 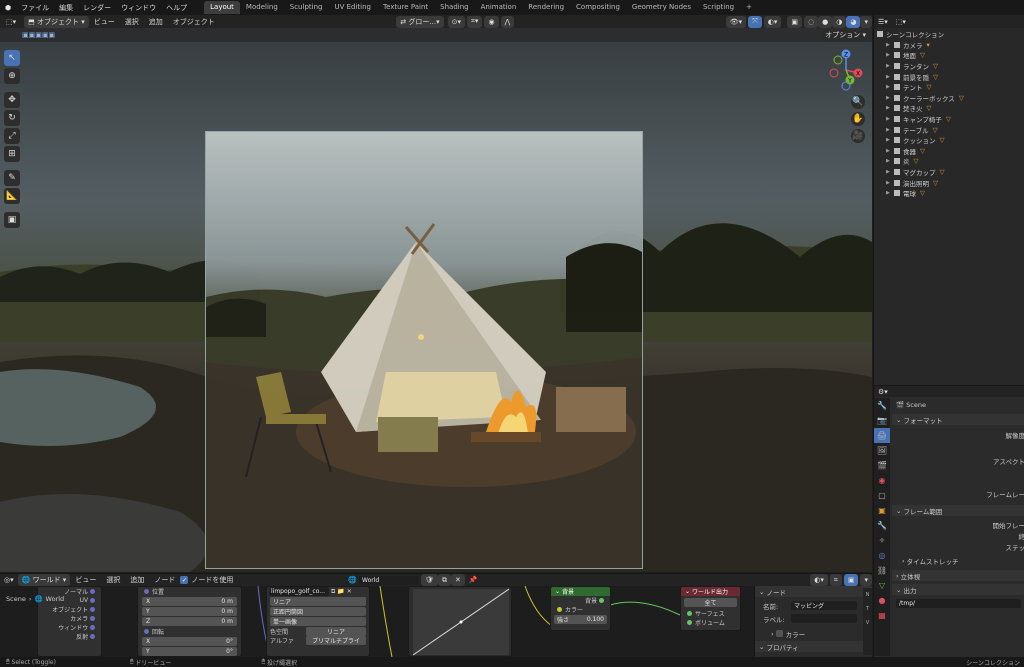 I want to click on image-unlink-icon: ✕, so click(x=349, y=591).